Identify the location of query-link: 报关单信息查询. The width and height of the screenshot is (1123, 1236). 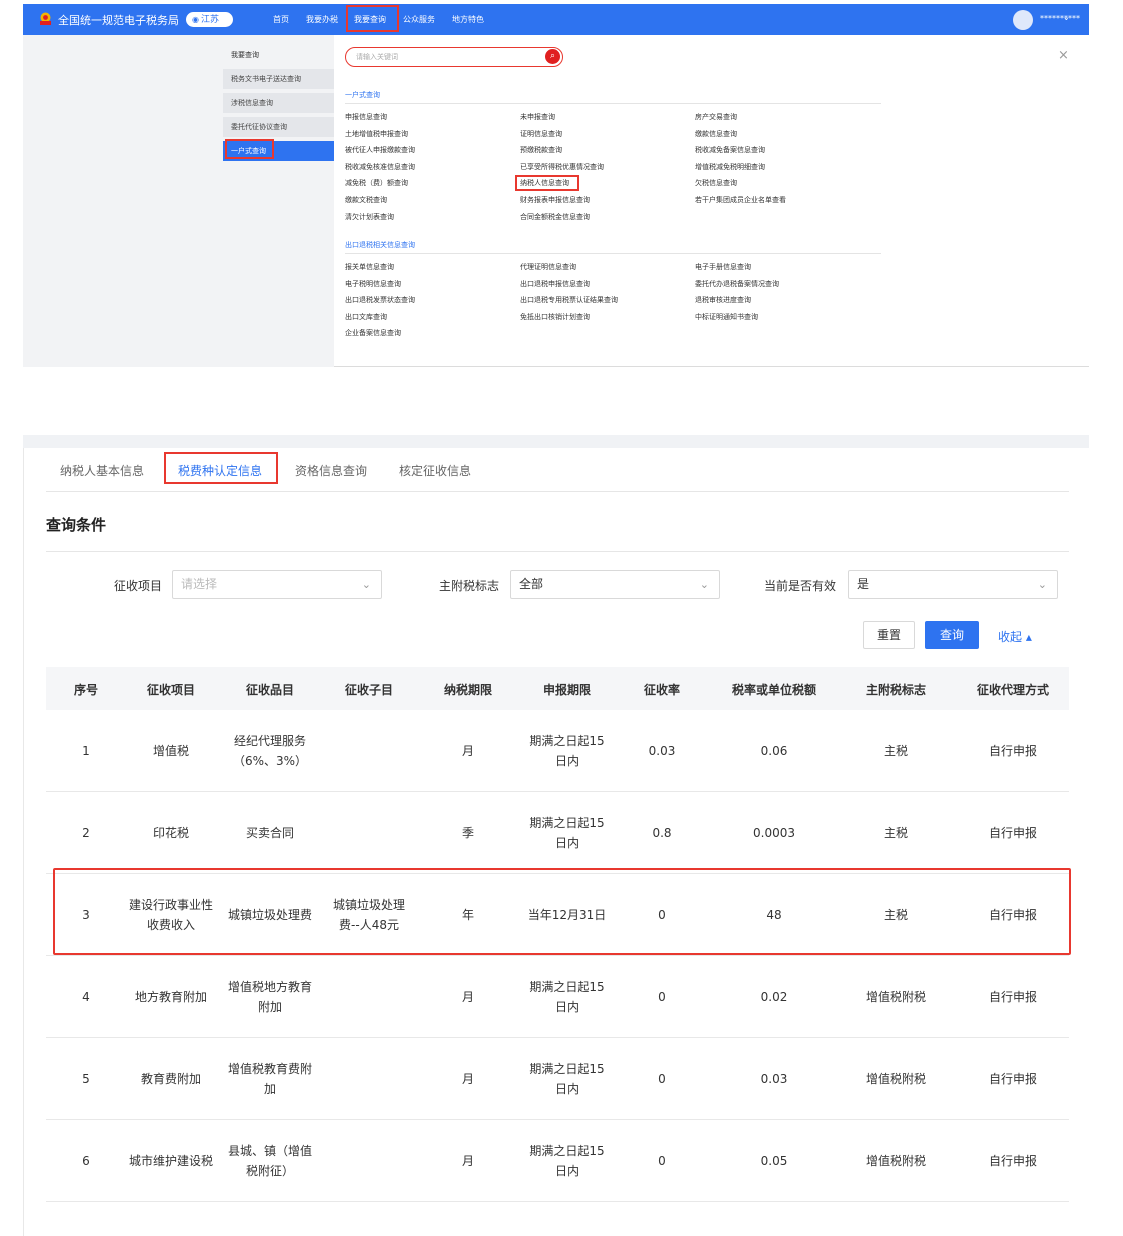
(369, 267).